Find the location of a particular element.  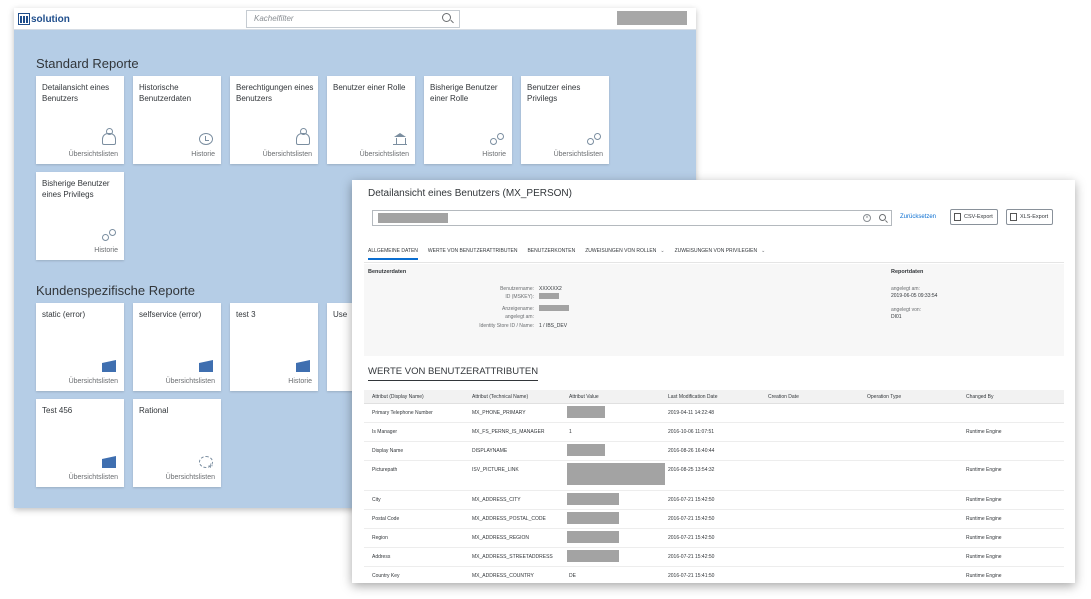

tile-standard-1: Historische Benutzerdaten Historie is located at coordinates (177, 120).